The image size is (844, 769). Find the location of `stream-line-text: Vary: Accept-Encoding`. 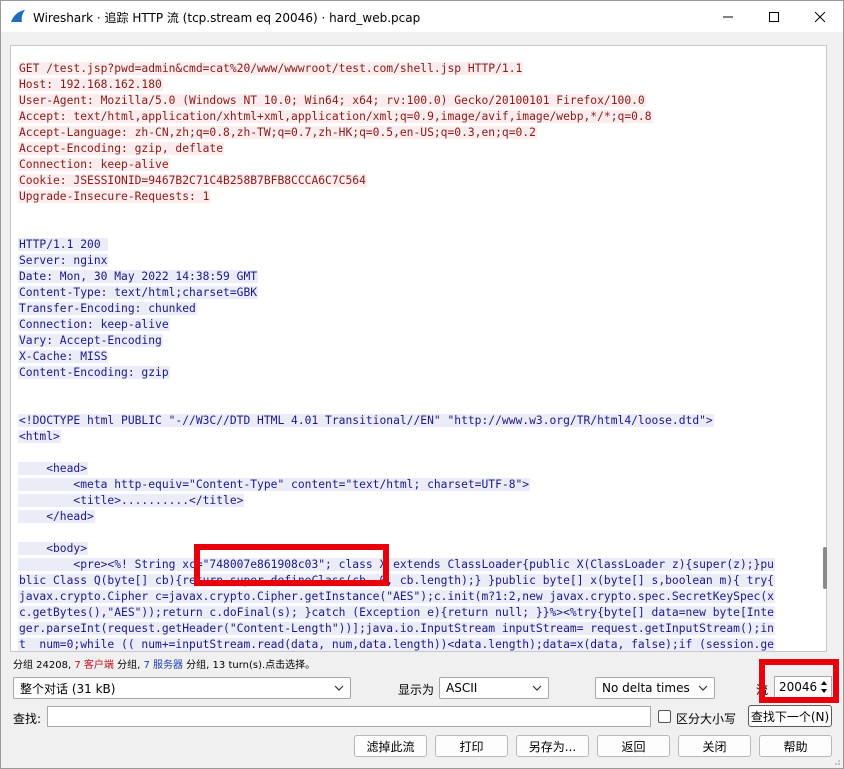

stream-line-text: Vary: Accept-Encoding is located at coordinates (90, 340).